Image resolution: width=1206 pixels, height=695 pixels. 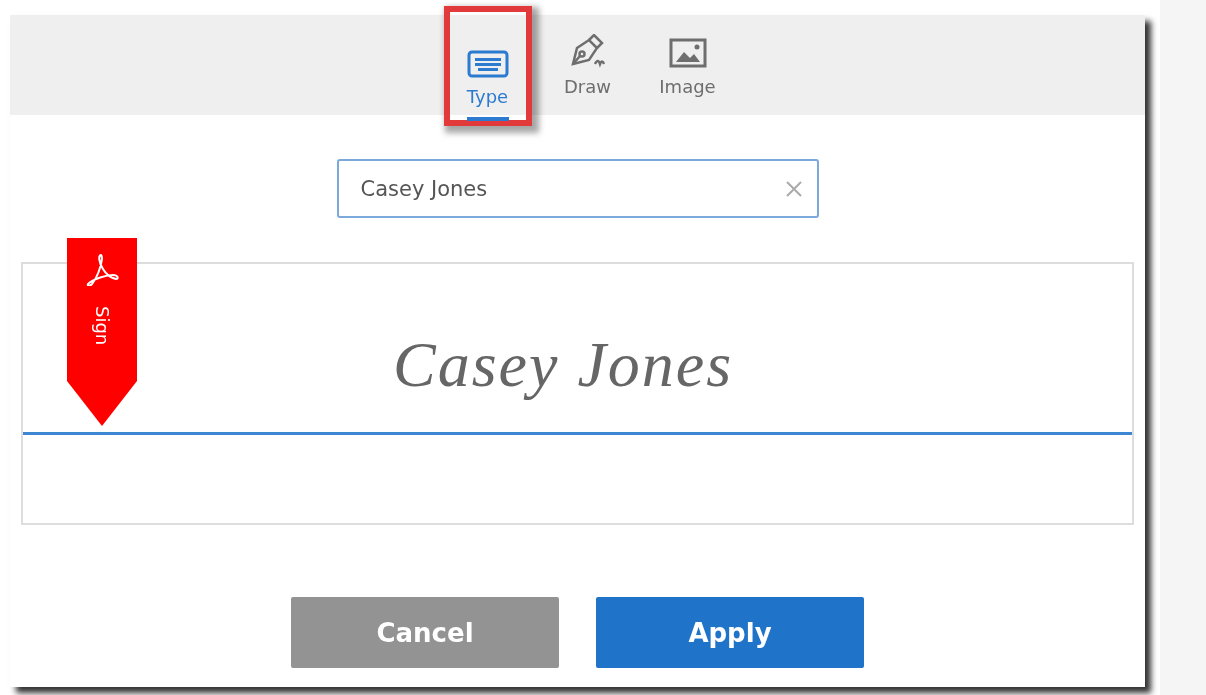 What do you see at coordinates (687, 53) in the screenshot?
I see `image-icon` at bounding box center [687, 53].